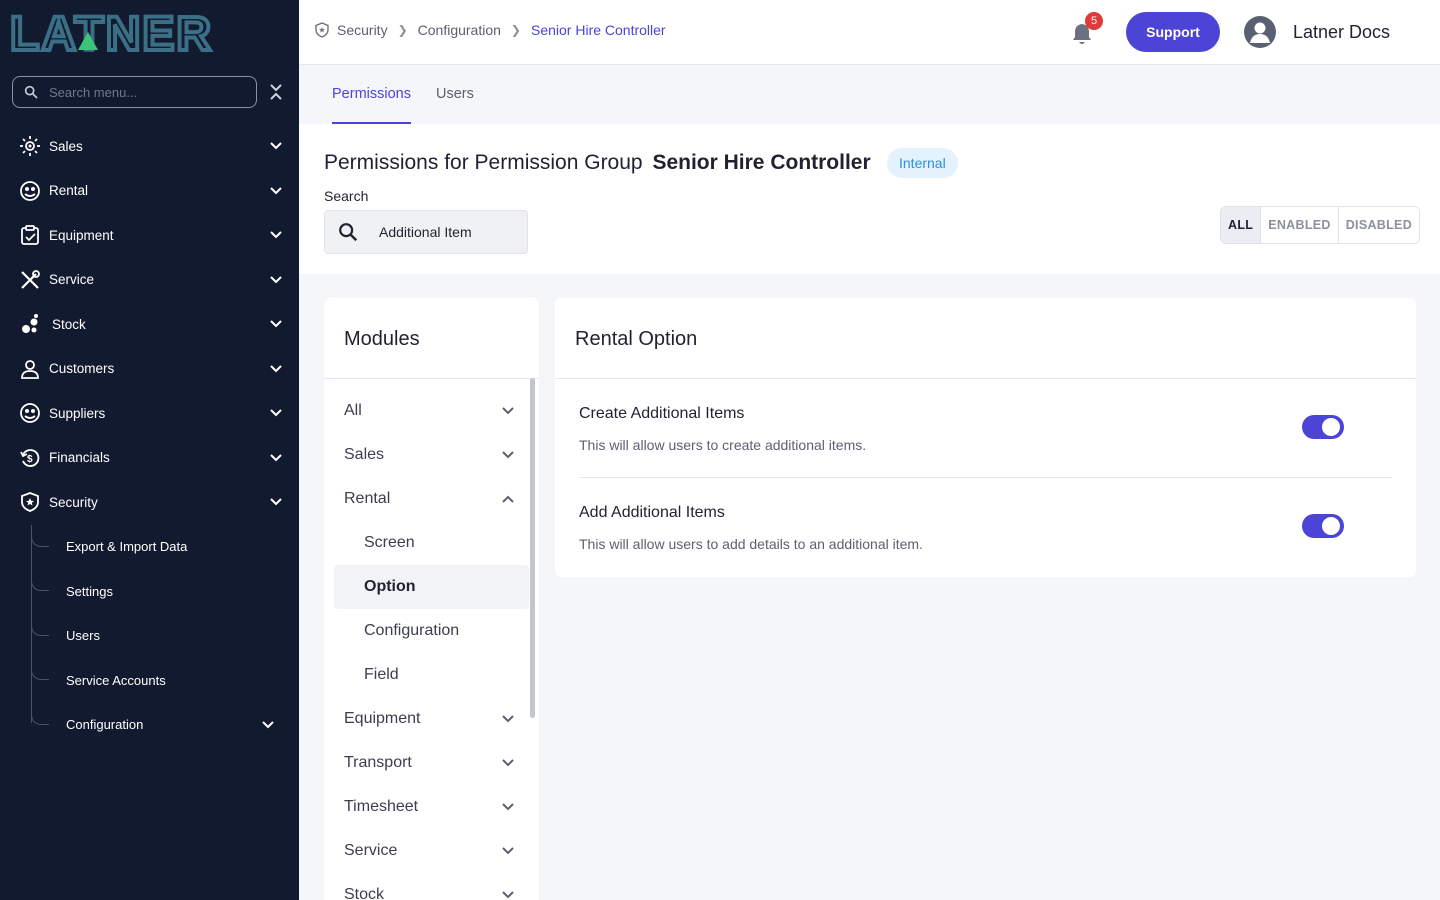 The width and height of the screenshot is (1440, 900). Describe the element at coordinates (30, 324) in the screenshot. I see `stock-icon` at that location.